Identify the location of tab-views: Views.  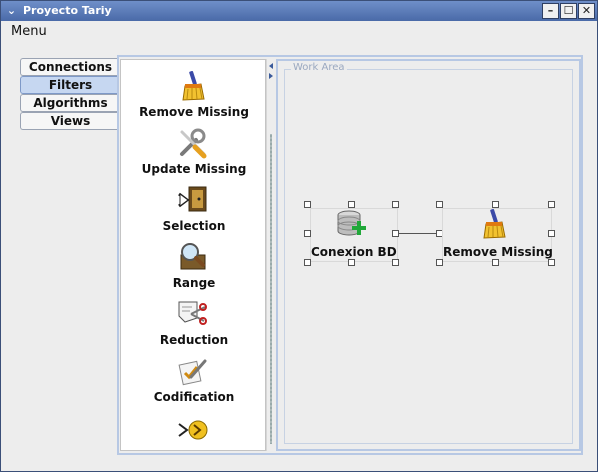
(70, 121).